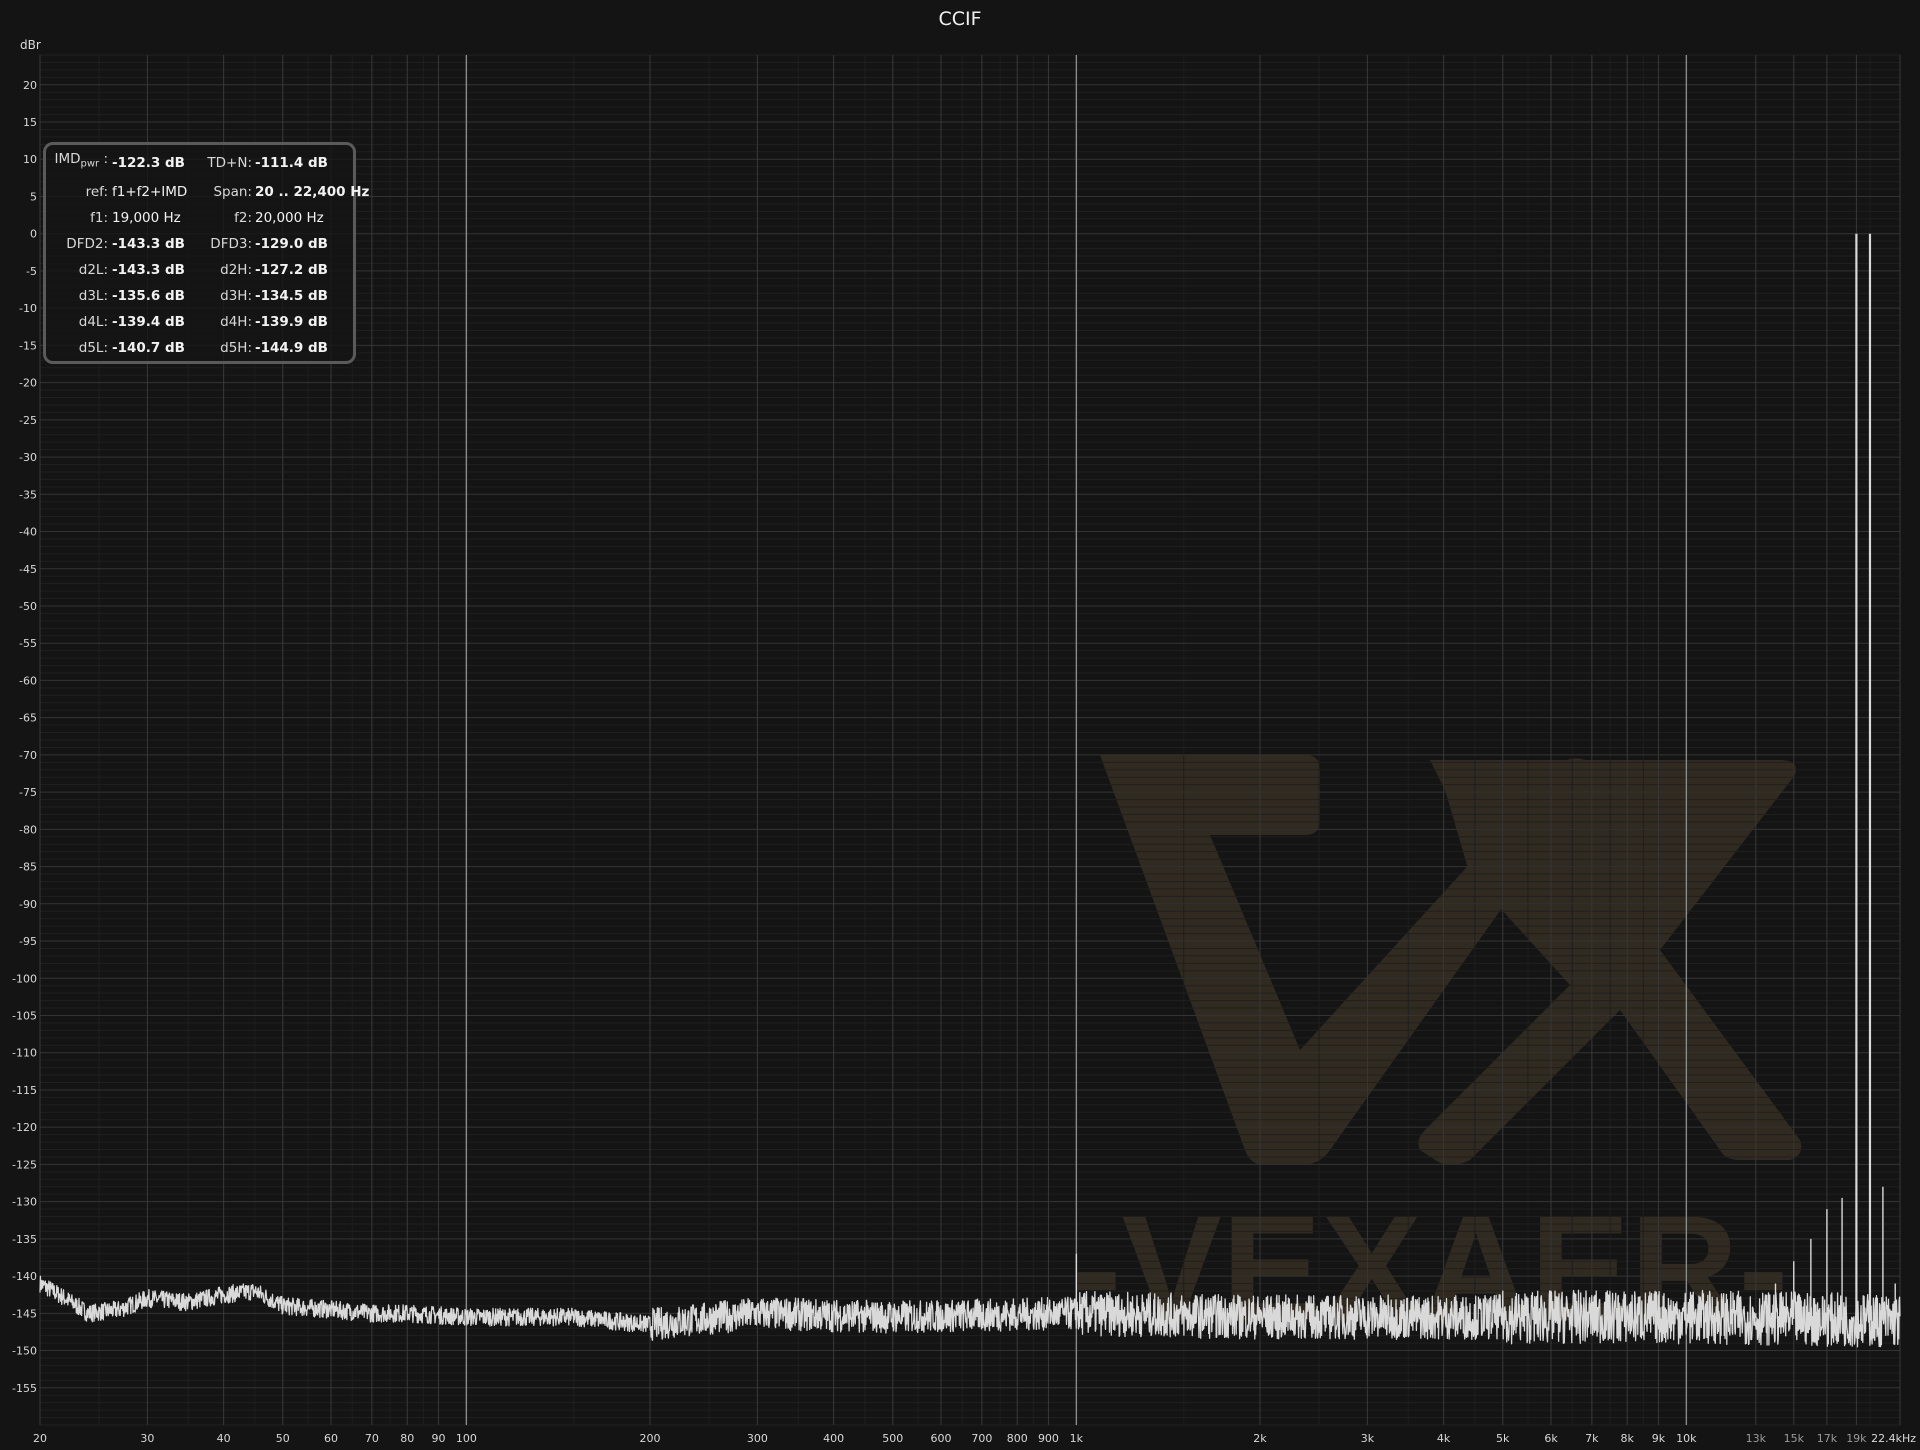 This screenshot has width=1920, height=1450. I want to click on y-tick-label: -40, so click(28, 532).